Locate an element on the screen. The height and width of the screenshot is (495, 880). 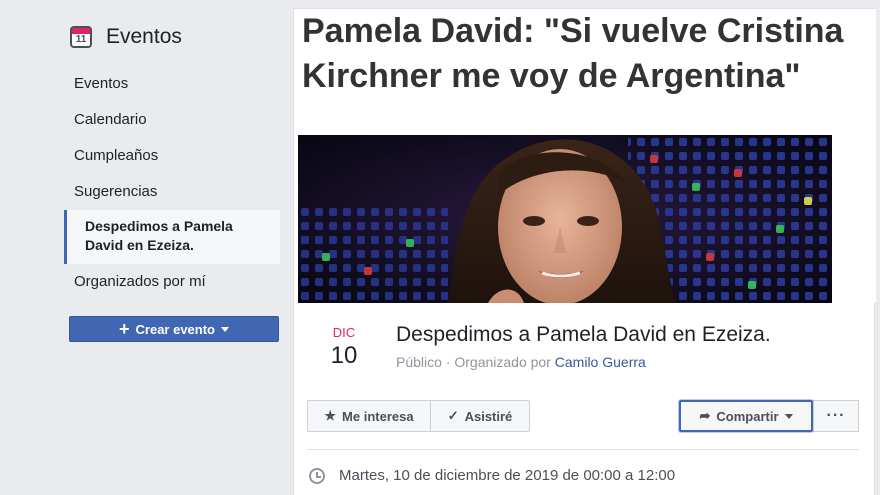
divider is located at coordinates (583, 449).